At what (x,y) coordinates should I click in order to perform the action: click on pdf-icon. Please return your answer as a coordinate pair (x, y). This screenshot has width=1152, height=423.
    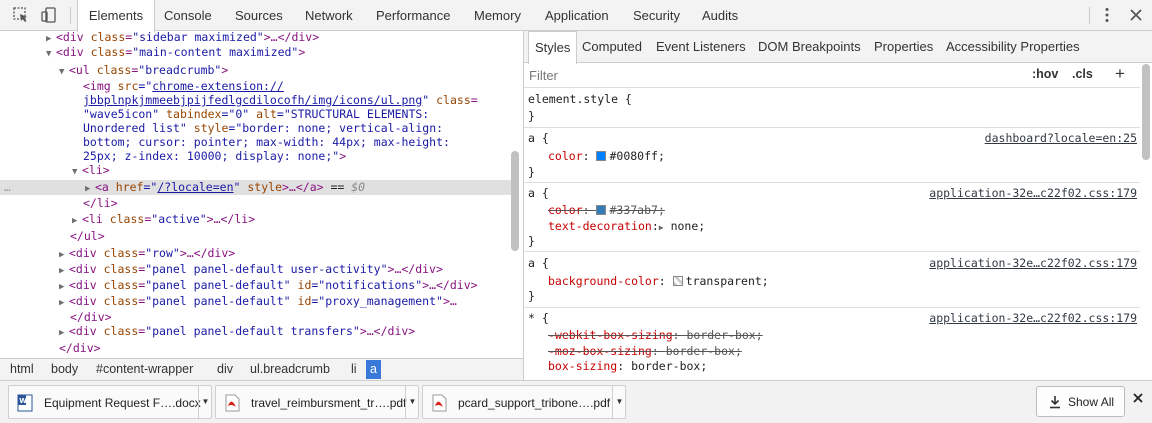
    Looking at the image, I should click on (439, 403).